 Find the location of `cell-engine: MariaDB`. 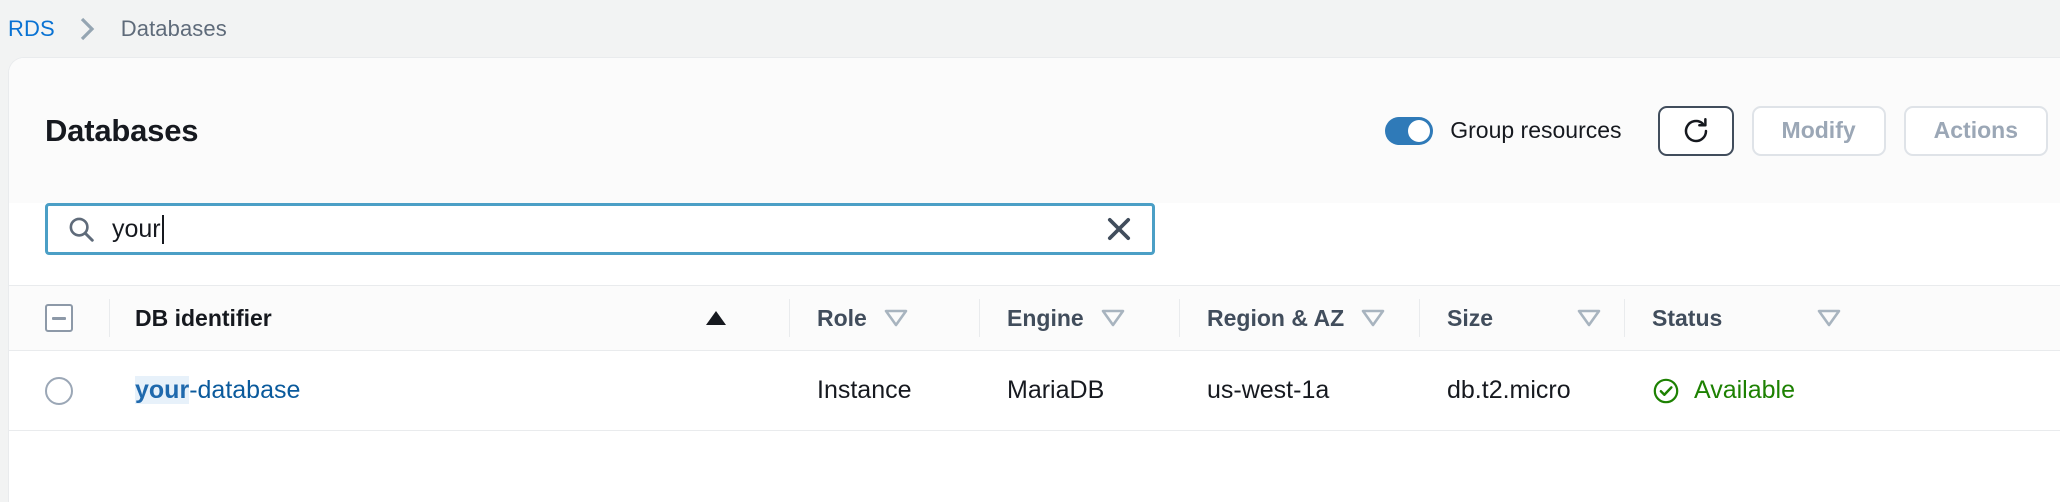

cell-engine: MariaDB is located at coordinates (1079, 390).